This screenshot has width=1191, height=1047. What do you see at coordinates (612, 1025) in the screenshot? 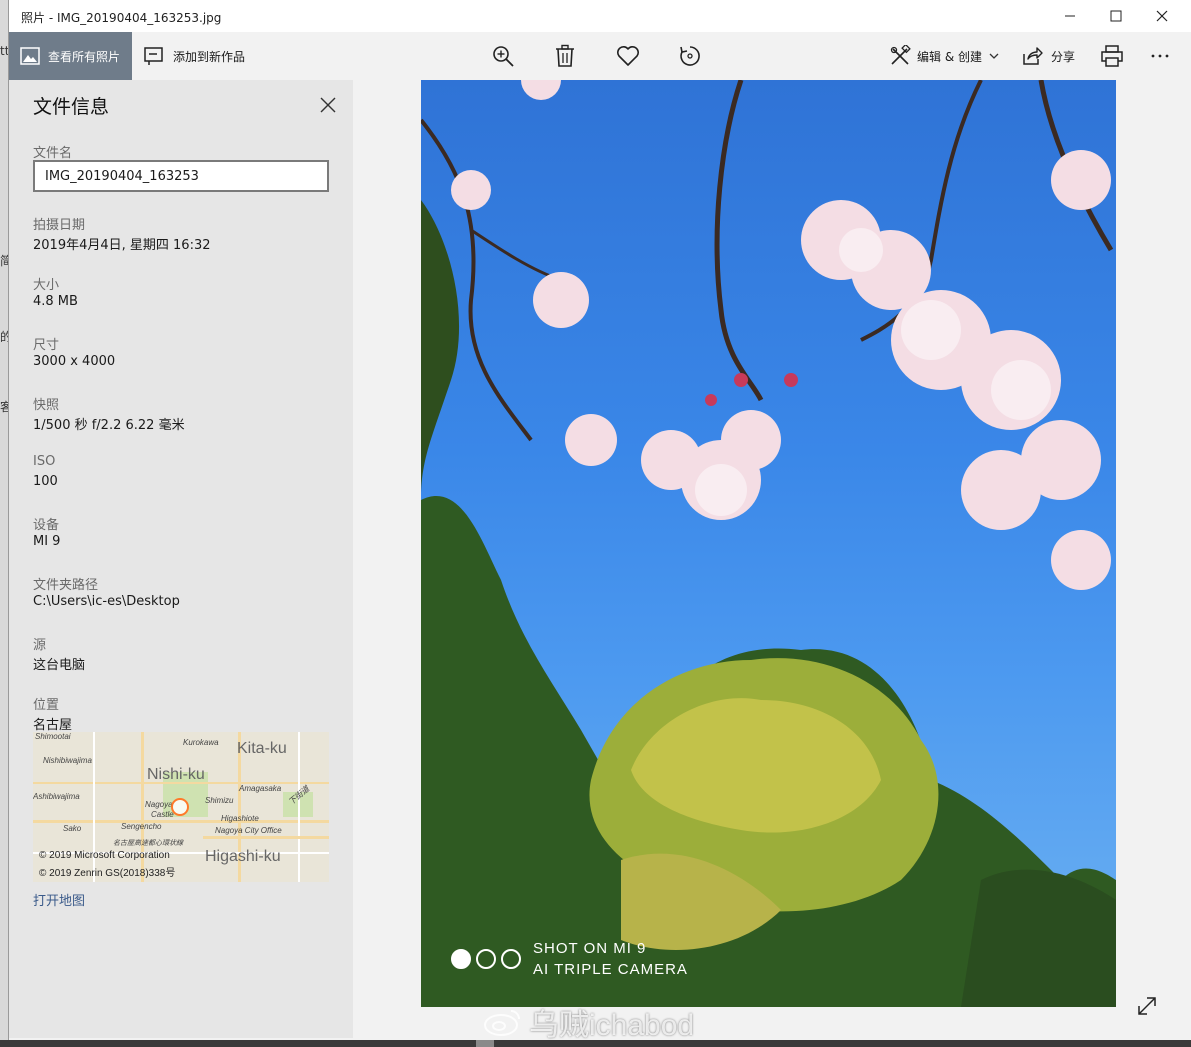
I see `watermark-text: 乌贼ichabod` at bounding box center [612, 1025].